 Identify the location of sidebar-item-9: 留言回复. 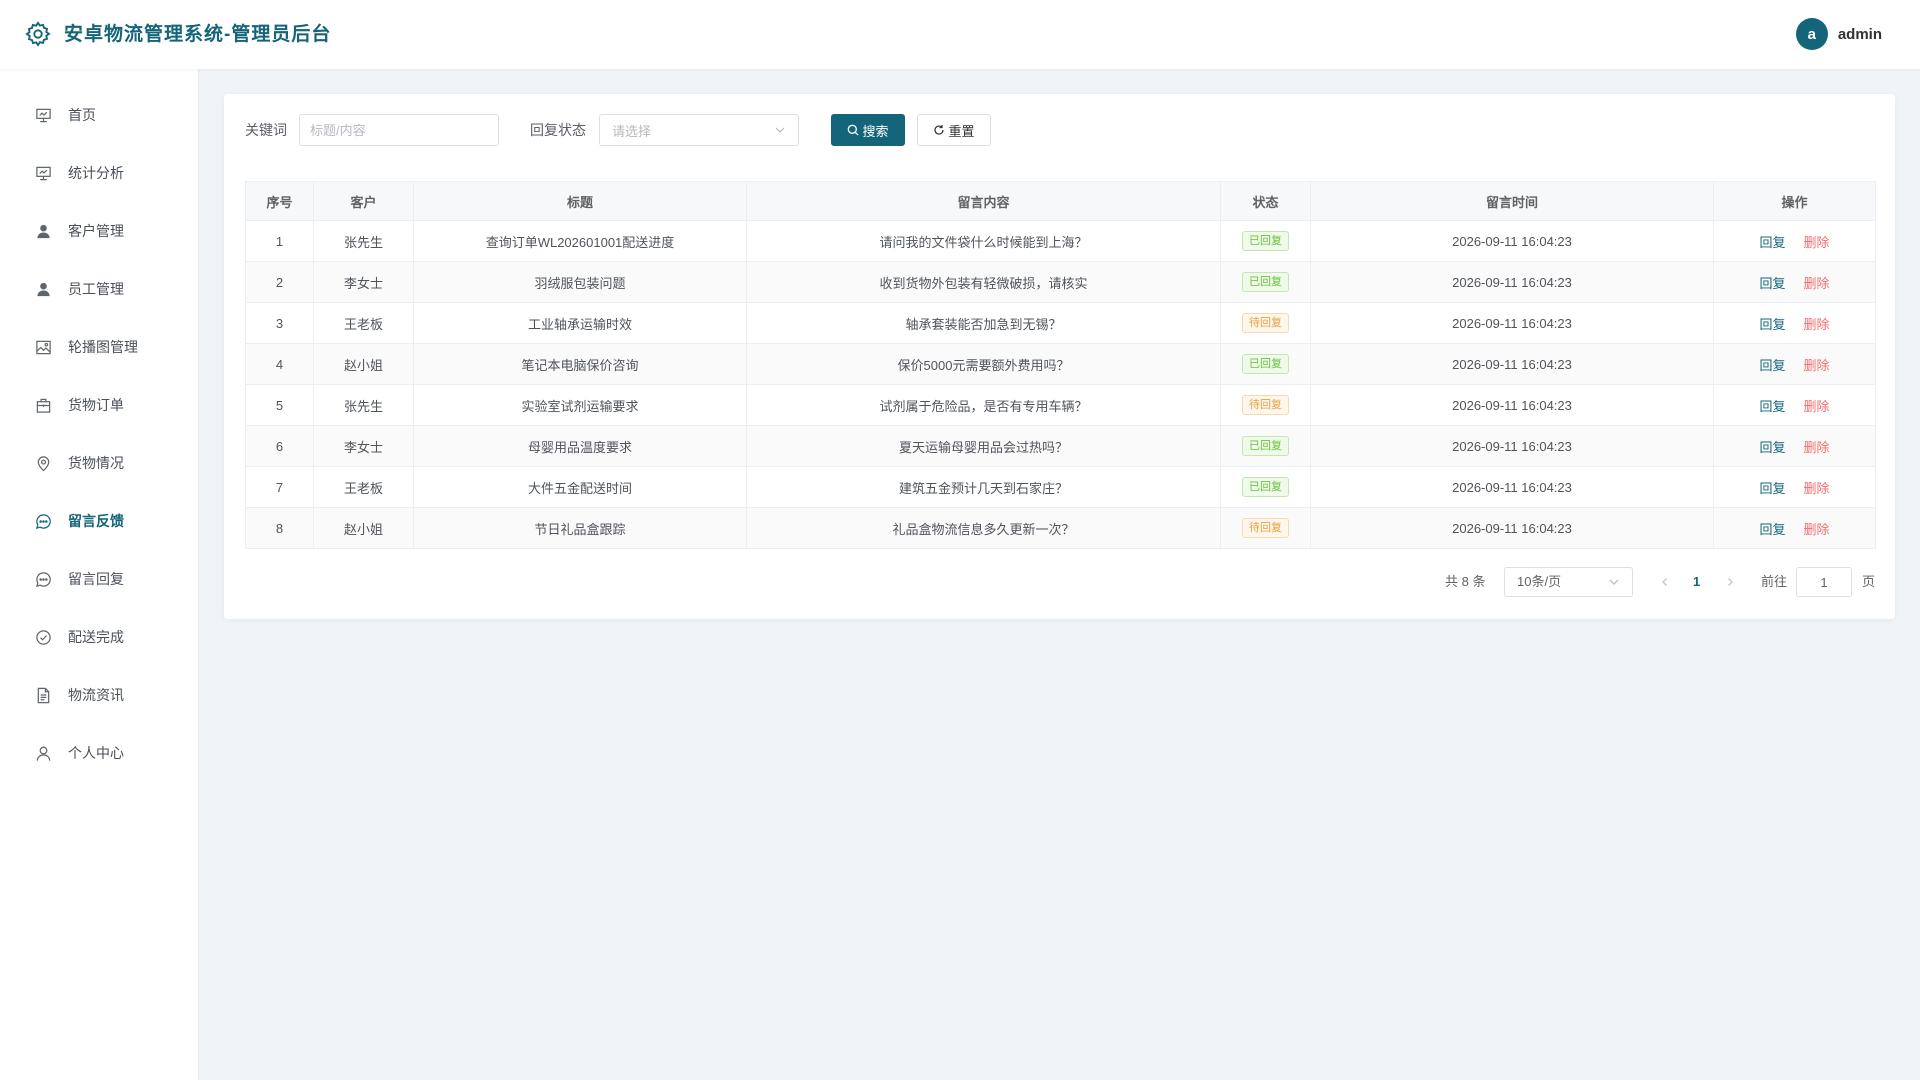
(99, 579).